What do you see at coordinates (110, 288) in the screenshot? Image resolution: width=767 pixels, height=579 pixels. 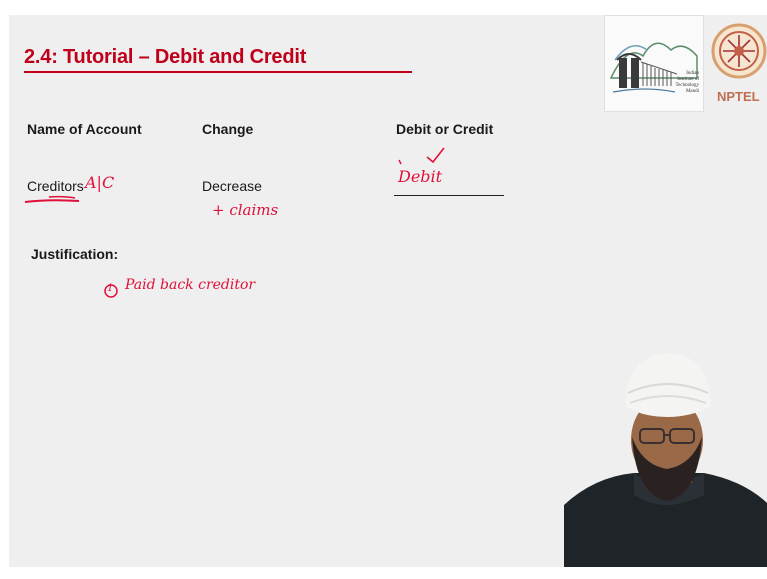 I see `annotation-item-number: 1` at bounding box center [110, 288].